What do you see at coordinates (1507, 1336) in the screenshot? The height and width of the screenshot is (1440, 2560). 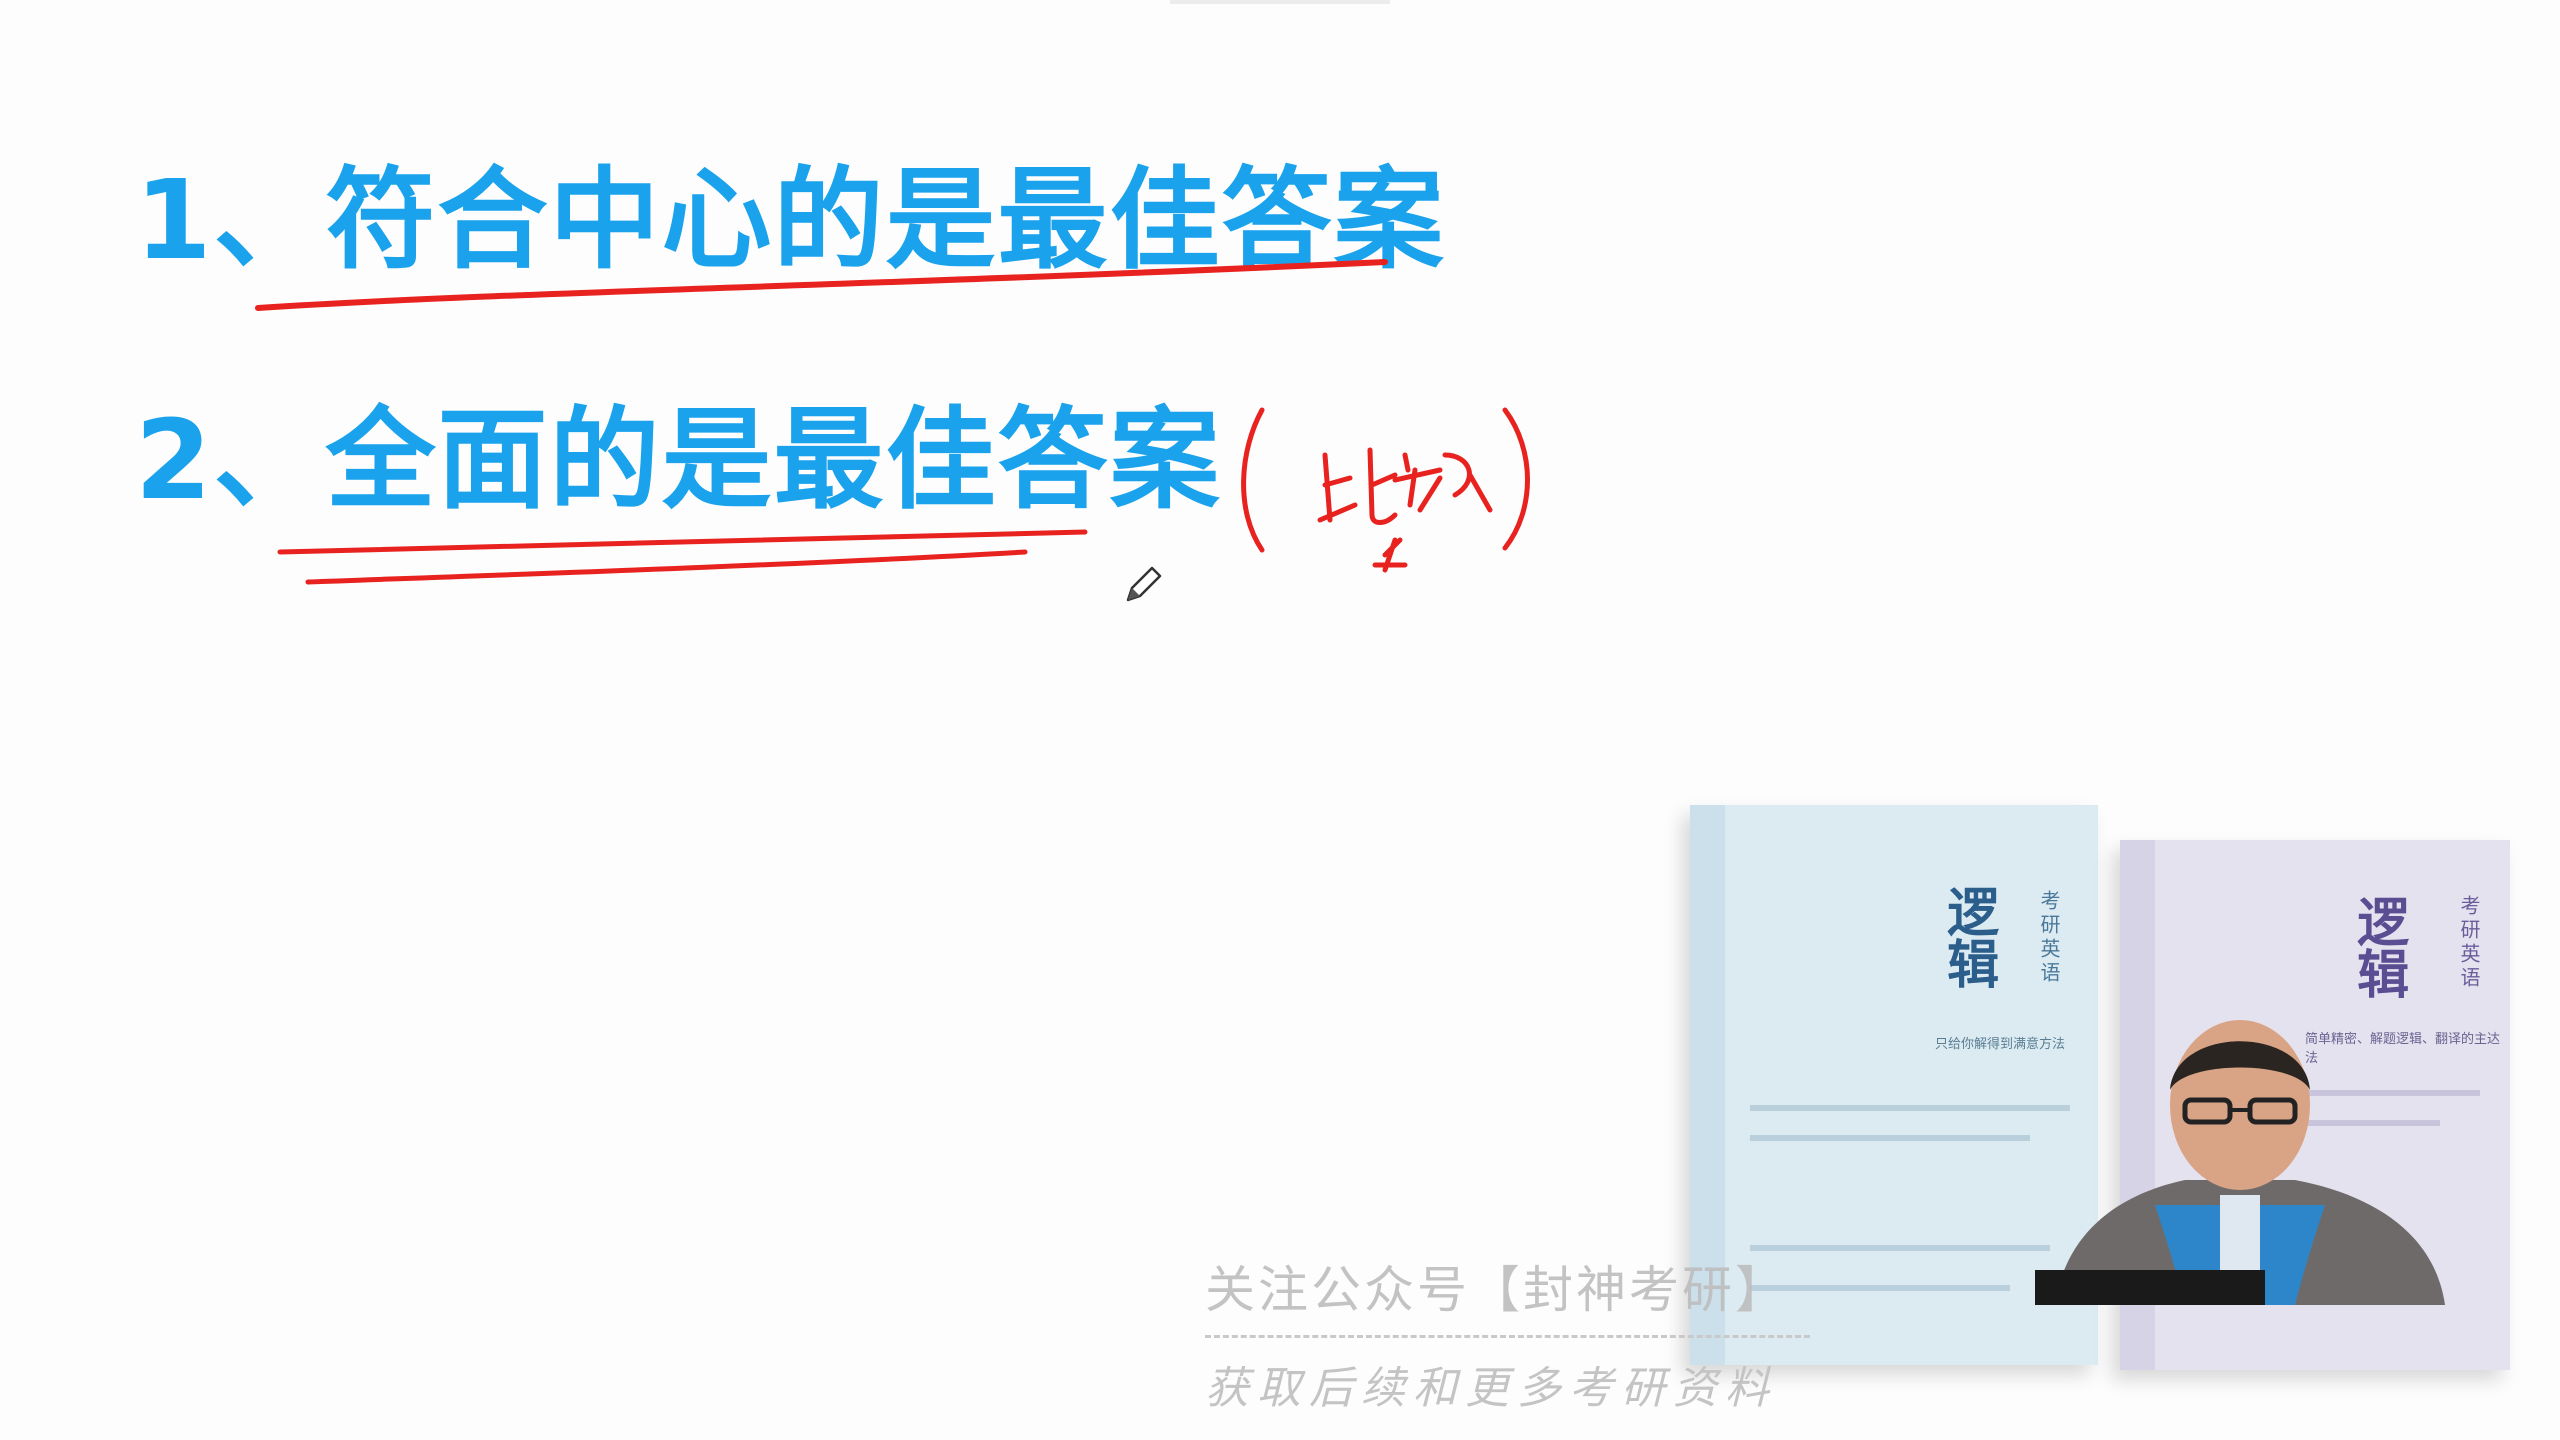 I see `watermark-divider` at bounding box center [1507, 1336].